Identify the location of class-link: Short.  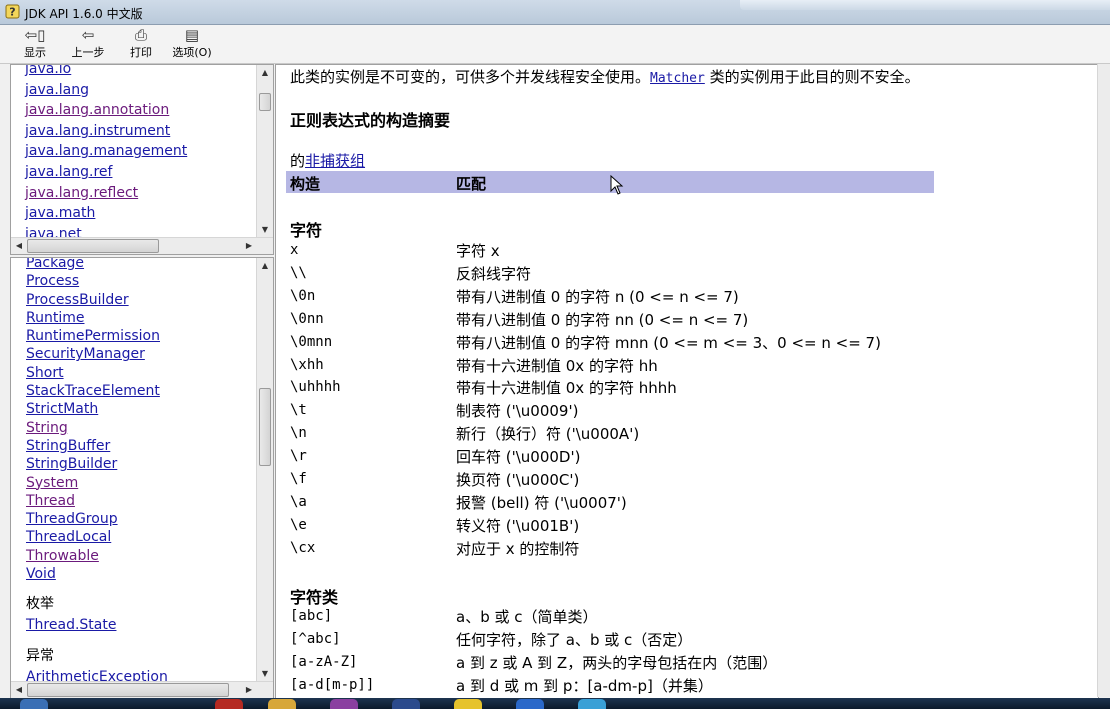
(97, 373).